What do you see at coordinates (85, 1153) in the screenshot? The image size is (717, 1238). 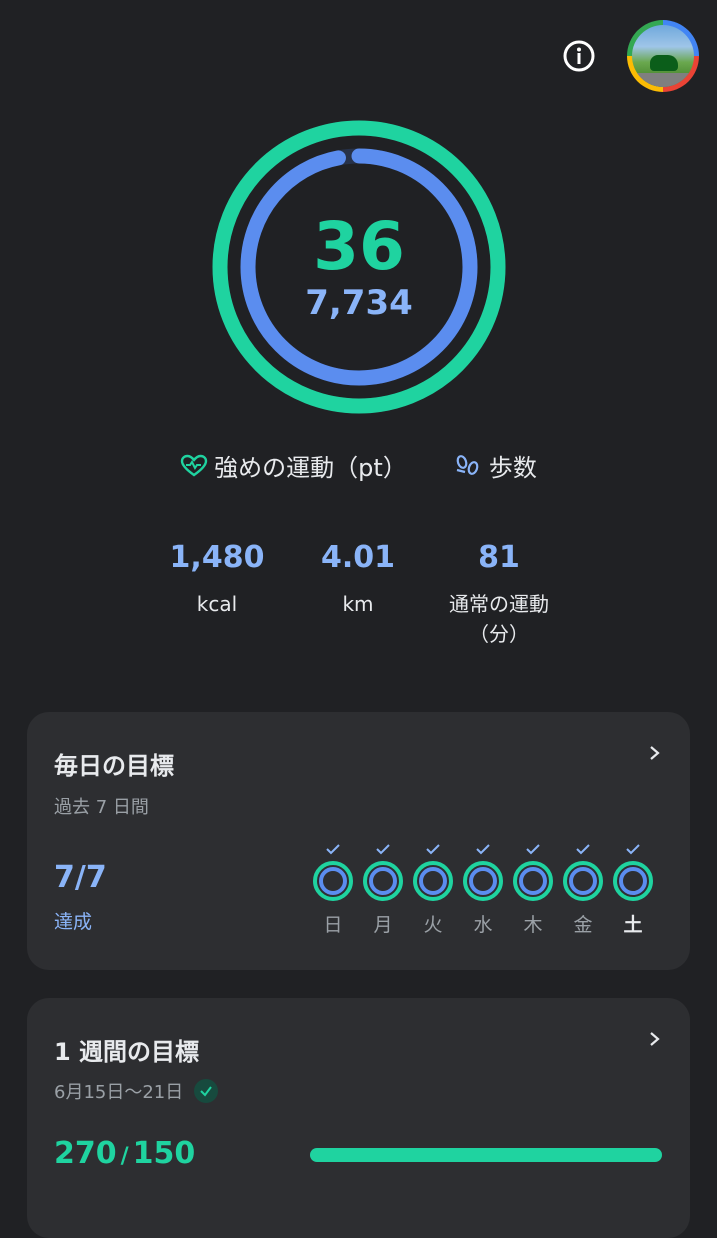 I see `weekly-current: 270` at bounding box center [85, 1153].